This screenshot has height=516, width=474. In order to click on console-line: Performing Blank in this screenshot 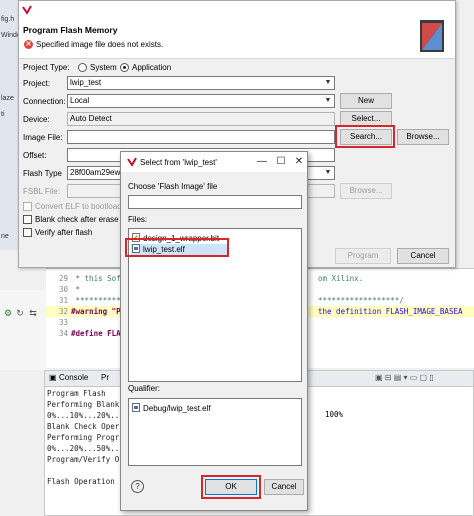, I will do `click(83, 404)`.